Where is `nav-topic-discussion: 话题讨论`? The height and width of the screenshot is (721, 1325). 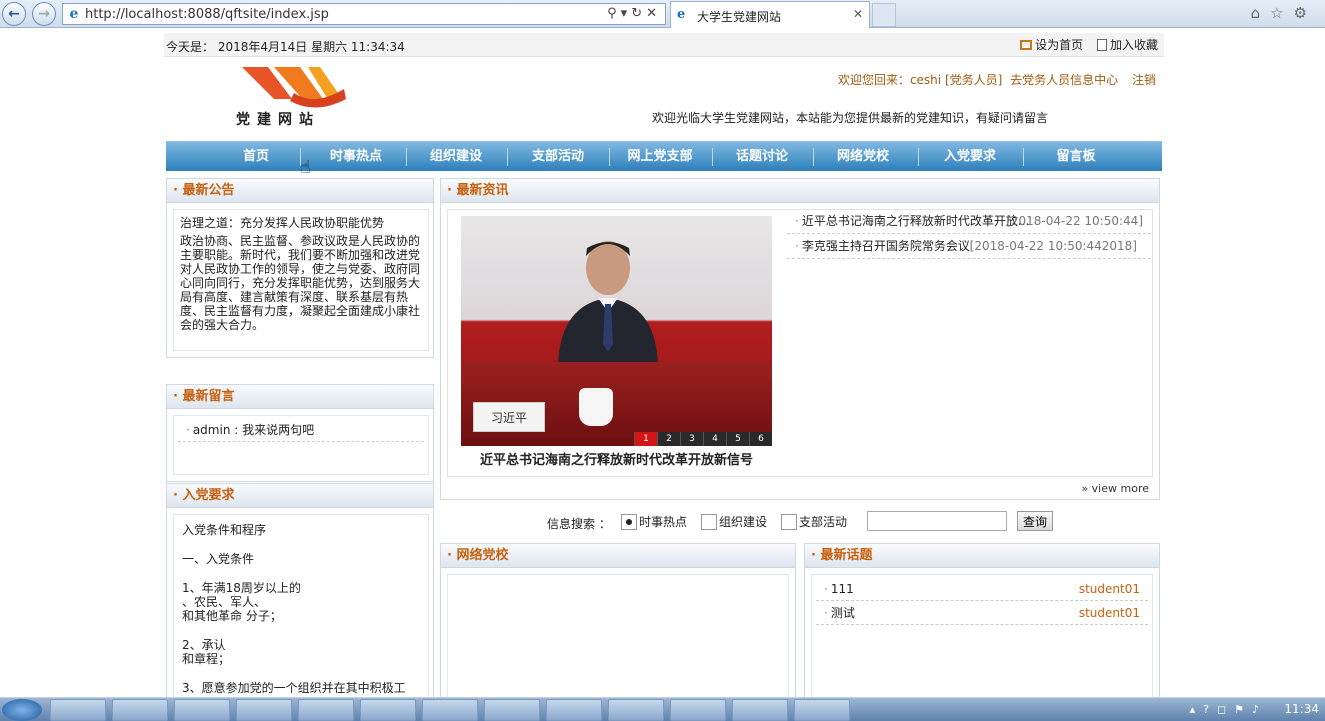
nav-topic-discussion: 话题讨论 is located at coordinates (762, 157).